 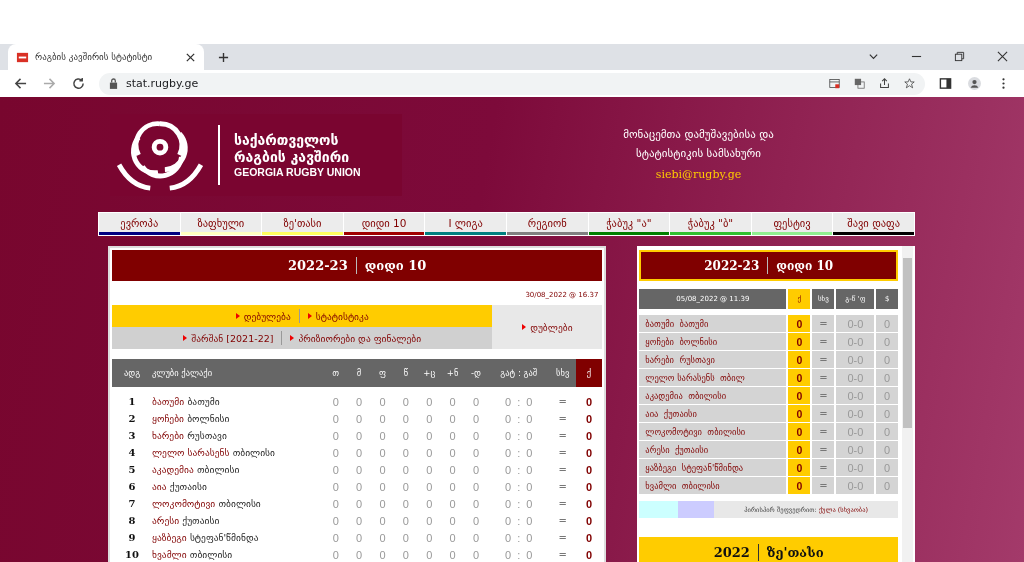 What do you see at coordinates (713, 359) in the screenshot?
I see `club-cell: ხარები რუსთავი` at bounding box center [713, 359].